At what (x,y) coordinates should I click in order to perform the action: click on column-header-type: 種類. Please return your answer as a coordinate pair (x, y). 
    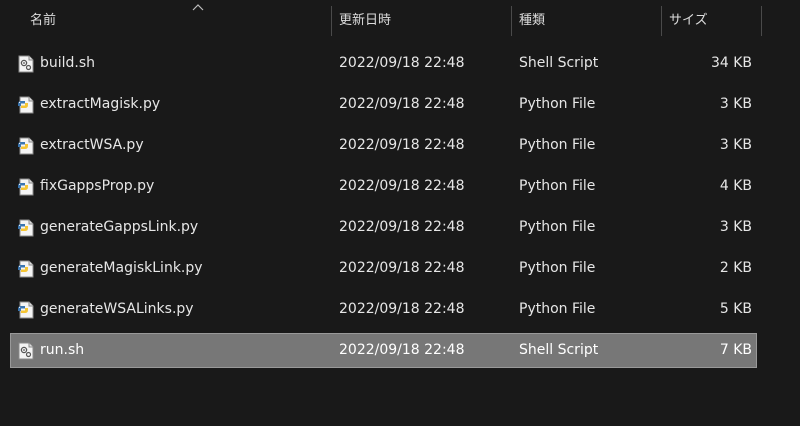
    Looking at the image, I should click on (586, 20).